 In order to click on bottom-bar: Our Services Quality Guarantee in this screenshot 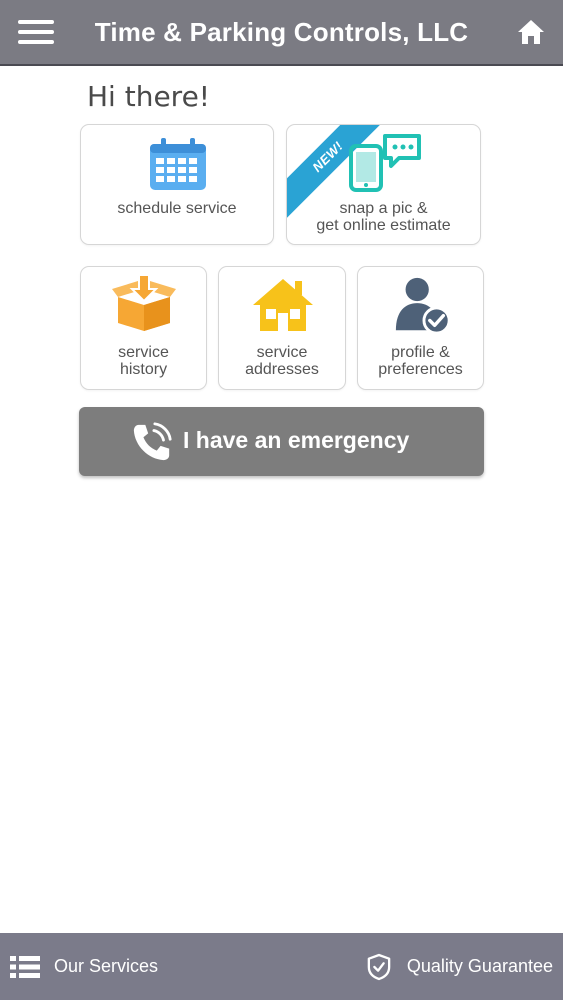, I will do `click(281, 966)`.